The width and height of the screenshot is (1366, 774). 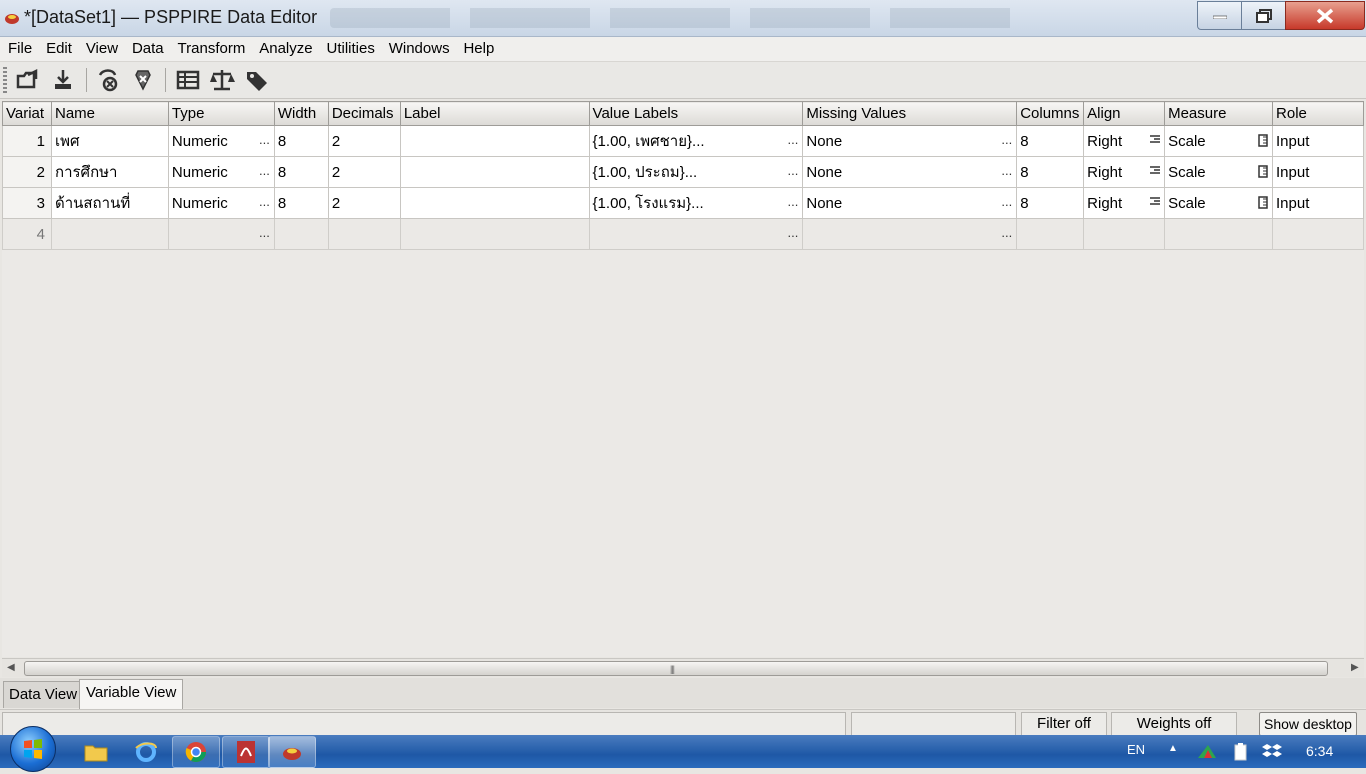 What do you see at coordinates (292, 752) in the screenshot?
I see `psppire-taskbar-button` at bounding box center [292, 752].